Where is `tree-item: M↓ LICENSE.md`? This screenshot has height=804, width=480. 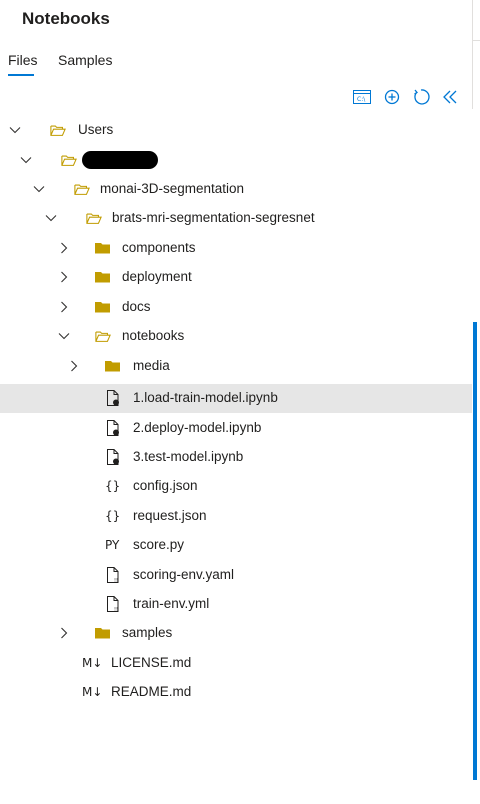
tree-item: M↓ LICENSE.md is located at coordinates (236, 663).